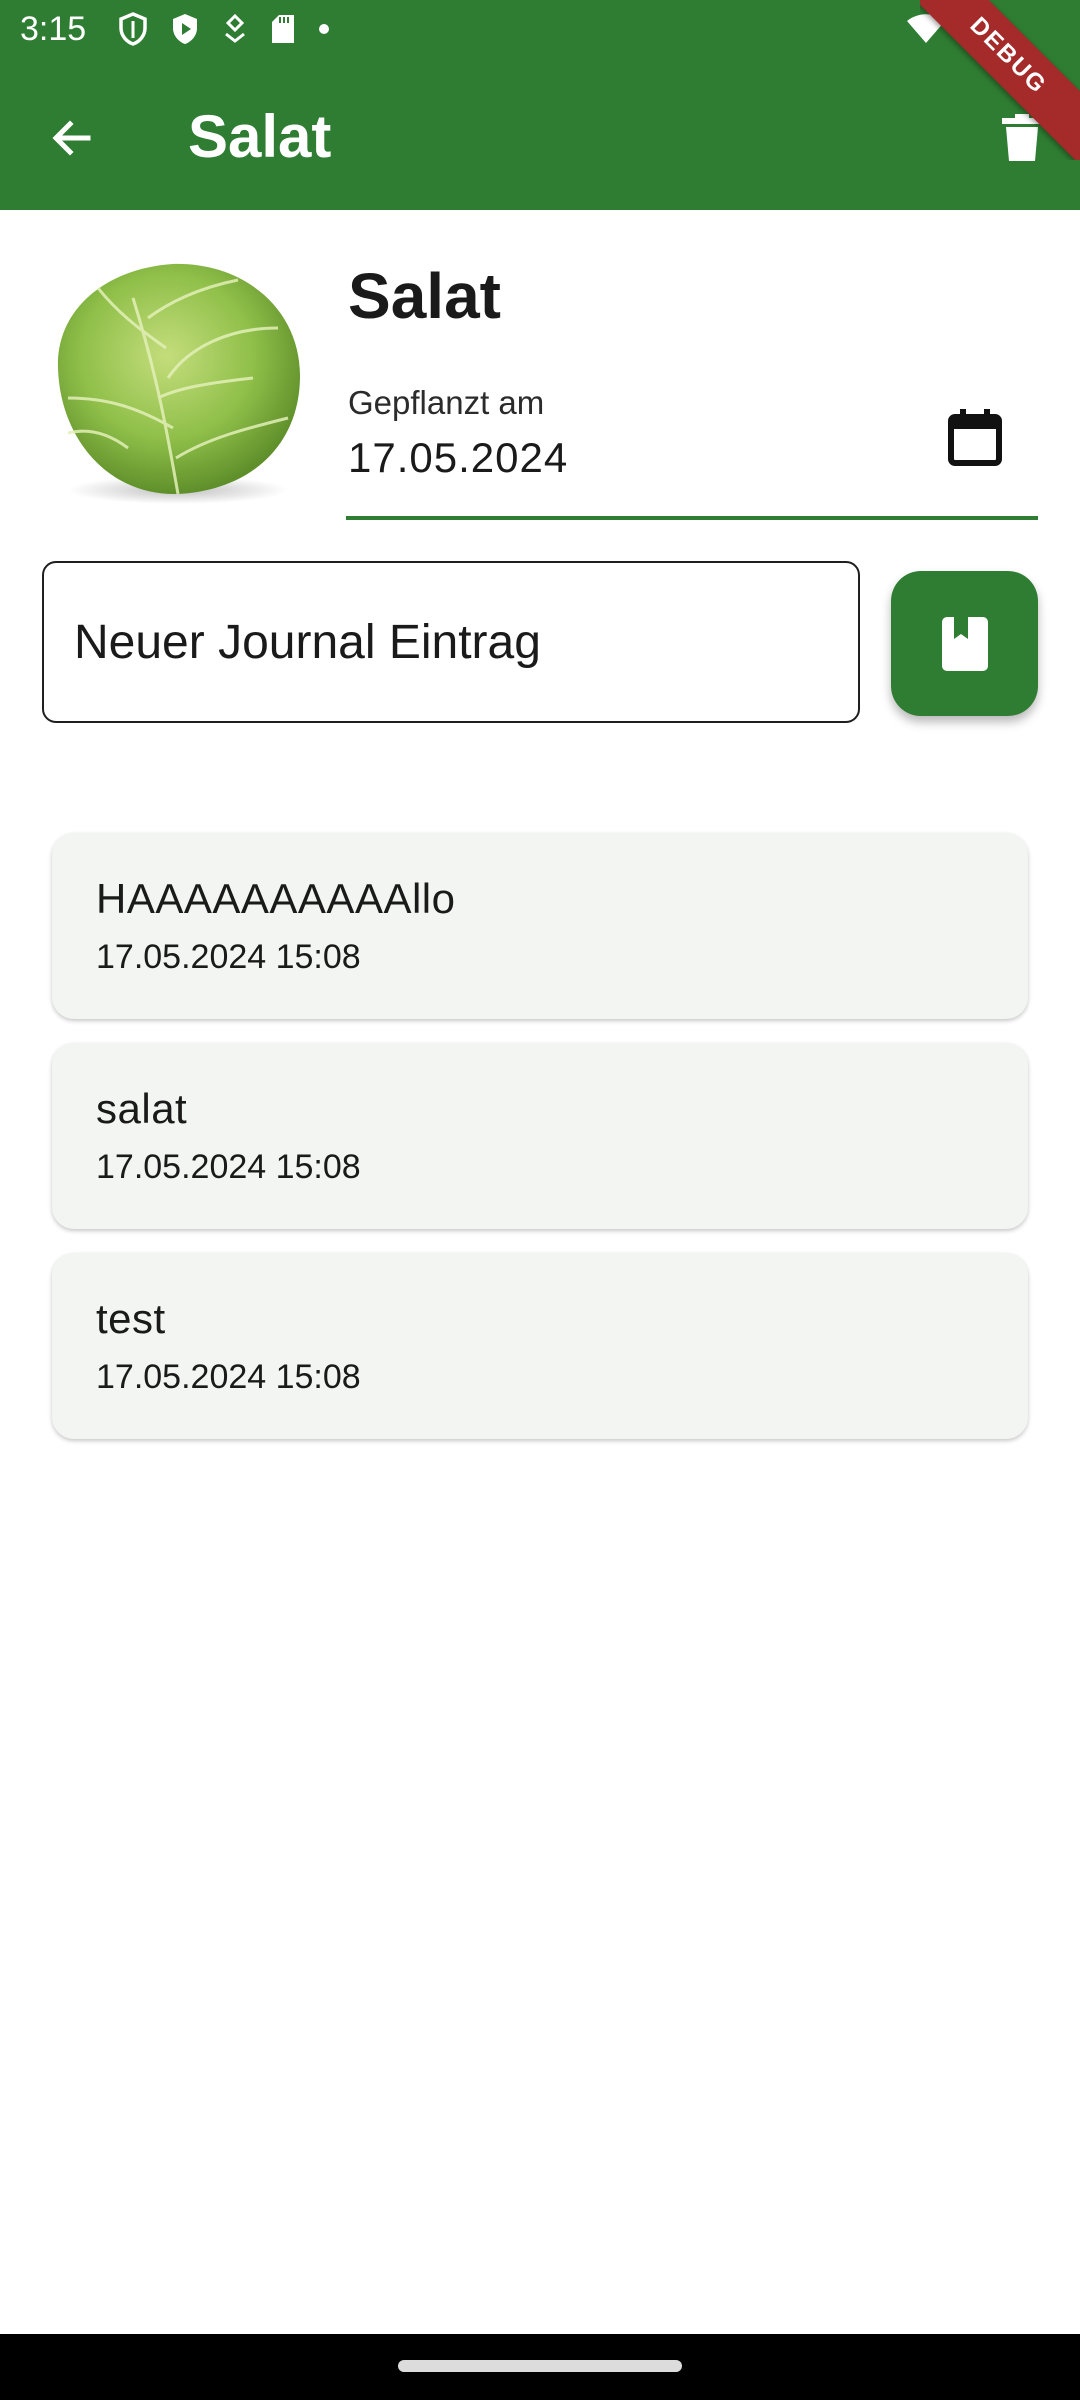 This screenshot has height=2400, width=1080. I want to click on wifi-icon, so click(926, 28).